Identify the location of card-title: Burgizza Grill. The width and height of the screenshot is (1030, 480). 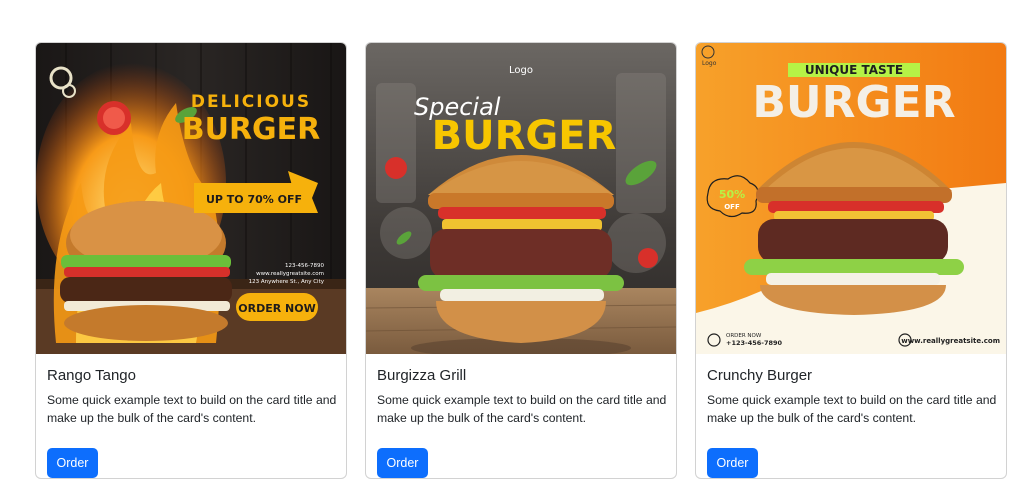
(422, 375).